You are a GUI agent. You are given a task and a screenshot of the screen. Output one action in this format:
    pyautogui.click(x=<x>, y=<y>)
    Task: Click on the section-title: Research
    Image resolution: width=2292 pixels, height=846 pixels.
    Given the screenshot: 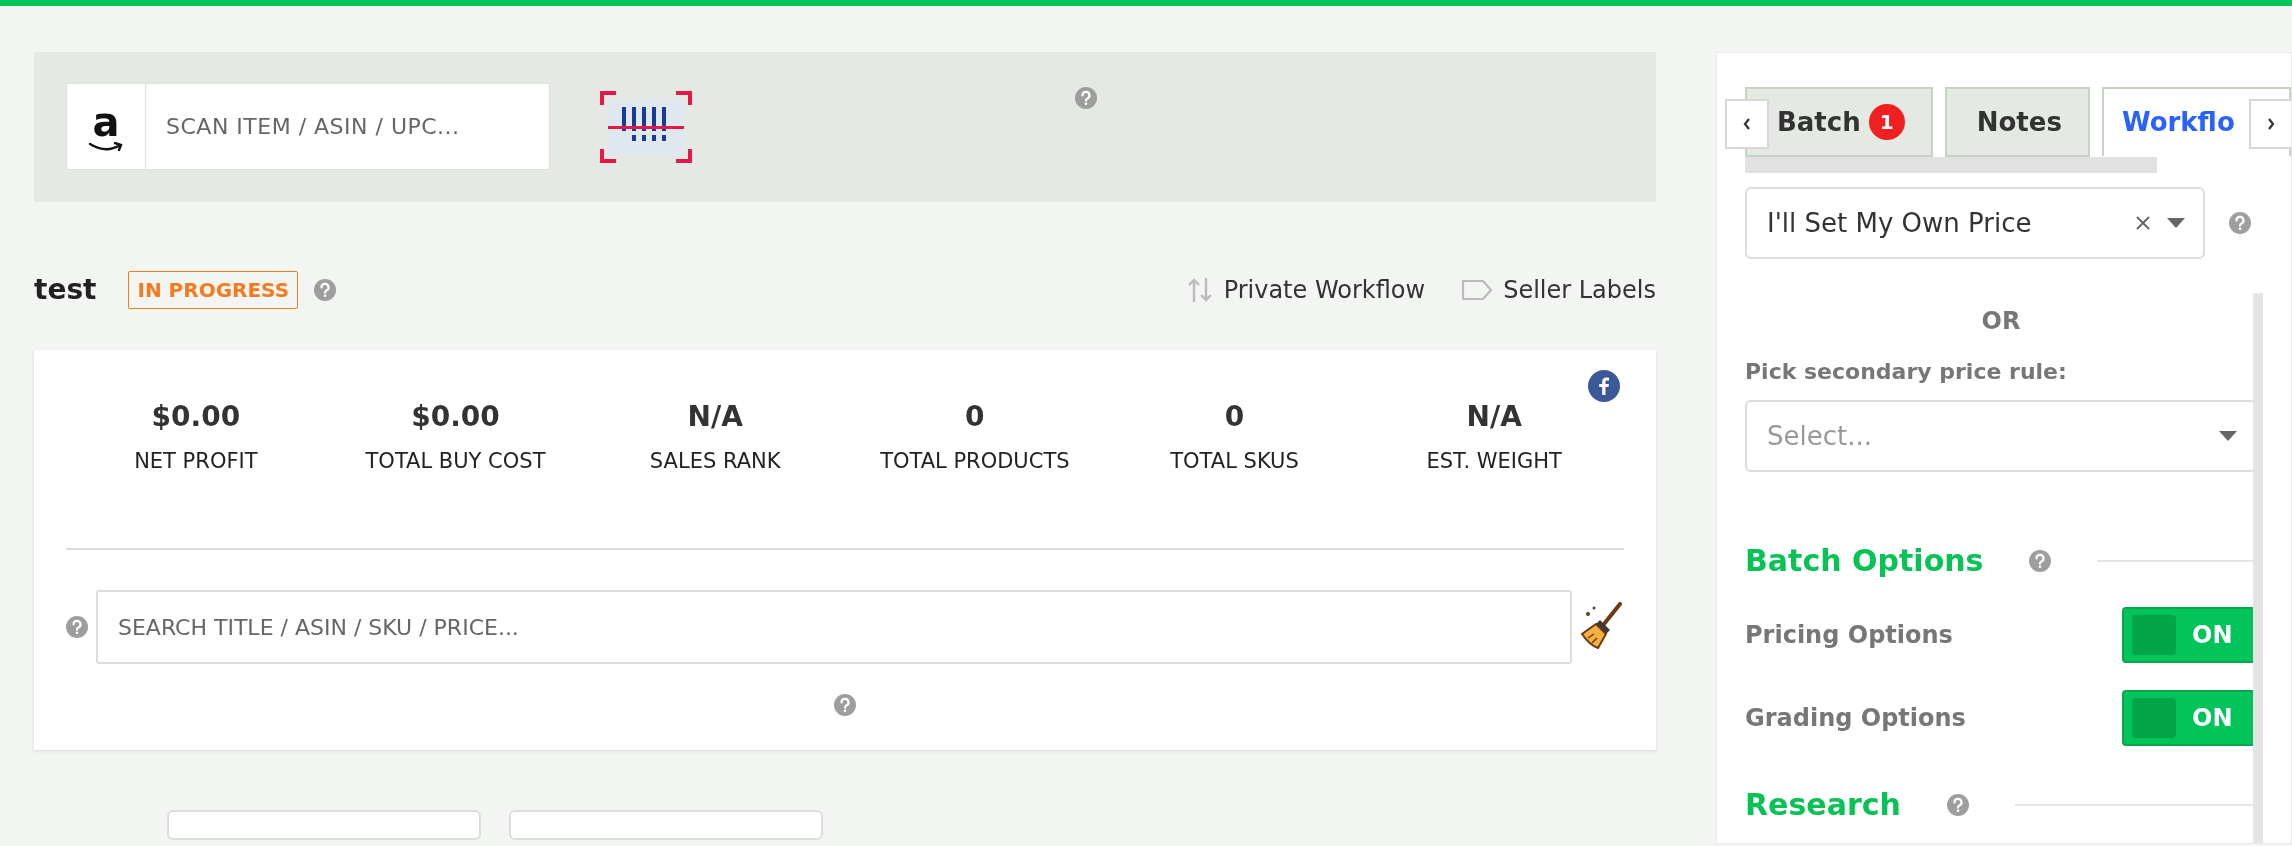 What is the action you would take?
    pyautogui.click(x=1823, y=805)
    